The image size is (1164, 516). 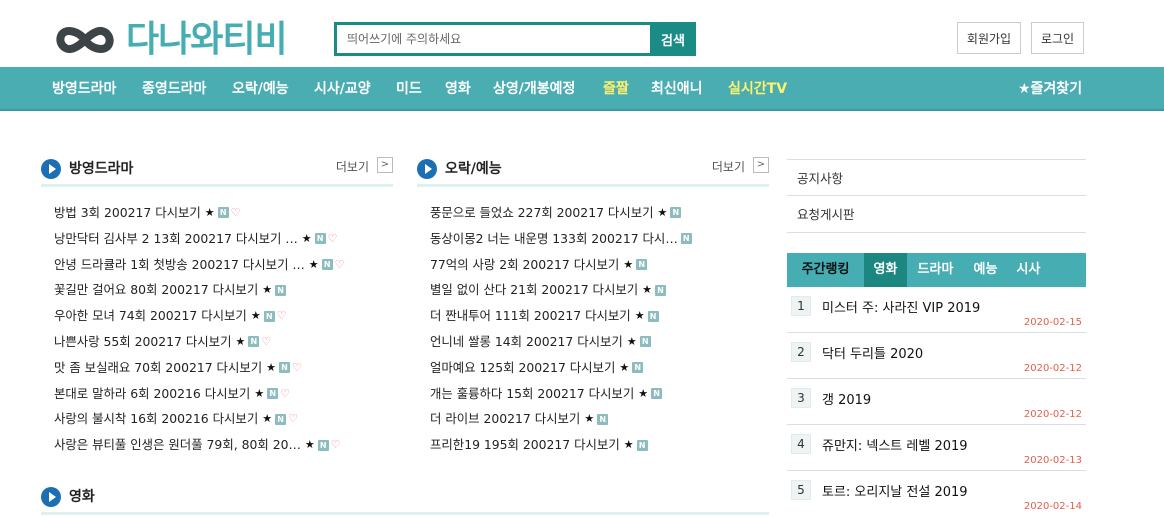 I want to click on nav-item-live-tv: 실시간TV, so click(x=757, y=89).